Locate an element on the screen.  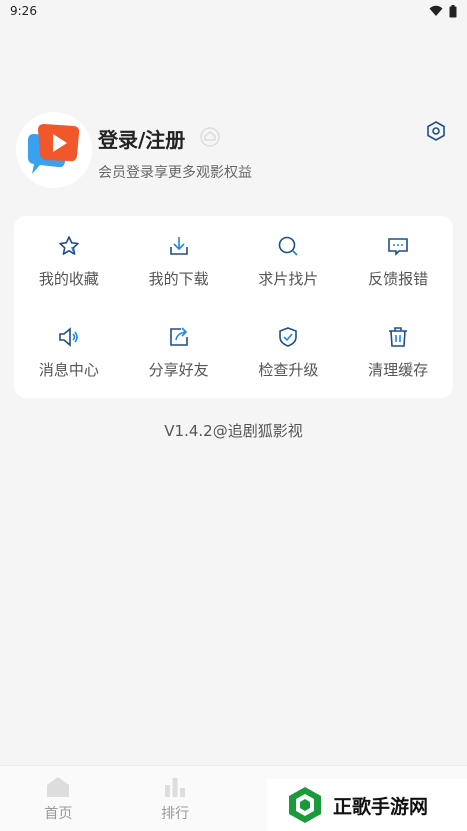
menu-label: 我的收藏 is located at coordinates (68, 279).